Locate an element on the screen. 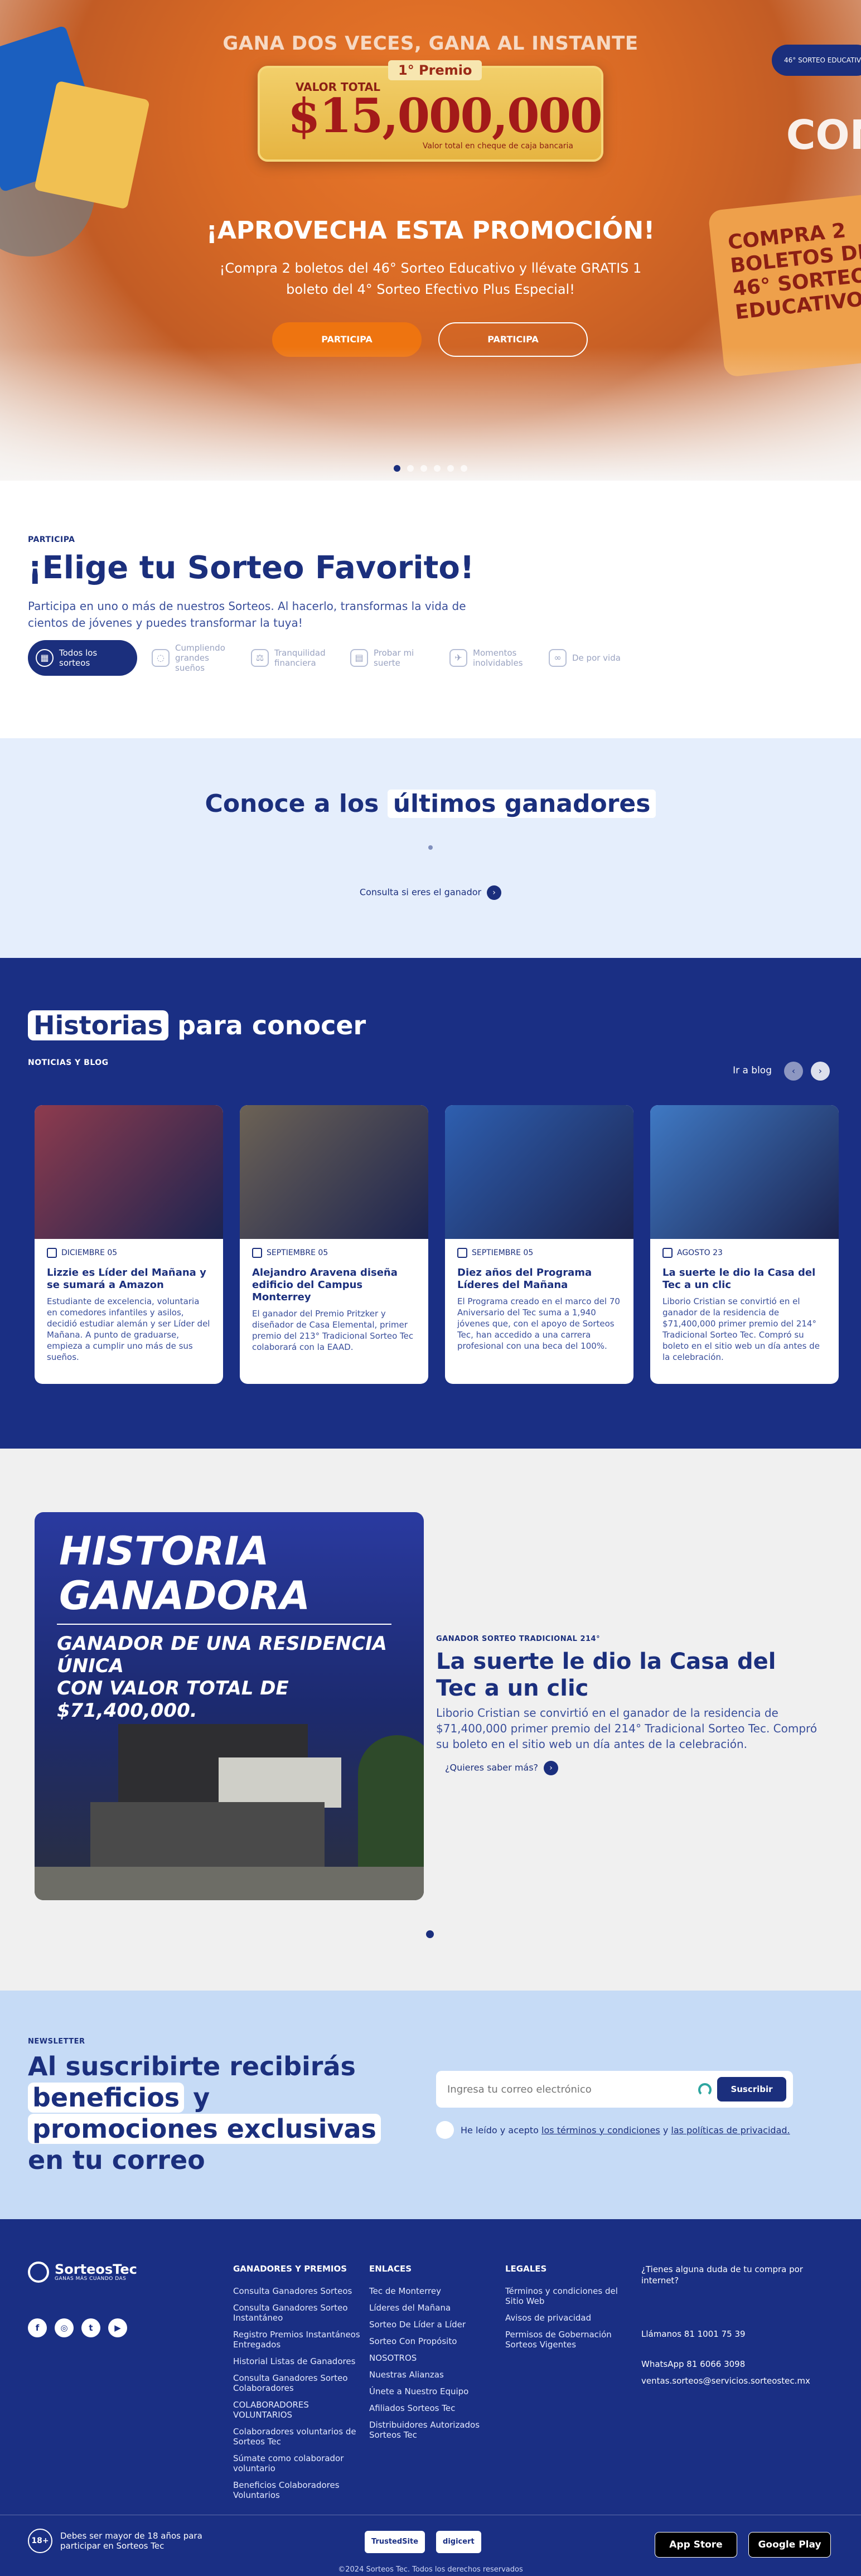 The width and height of the screenshot is (861, 2576). filter-option: ⚖ Tranquilidad financiera is located at coordinates (293, 658).